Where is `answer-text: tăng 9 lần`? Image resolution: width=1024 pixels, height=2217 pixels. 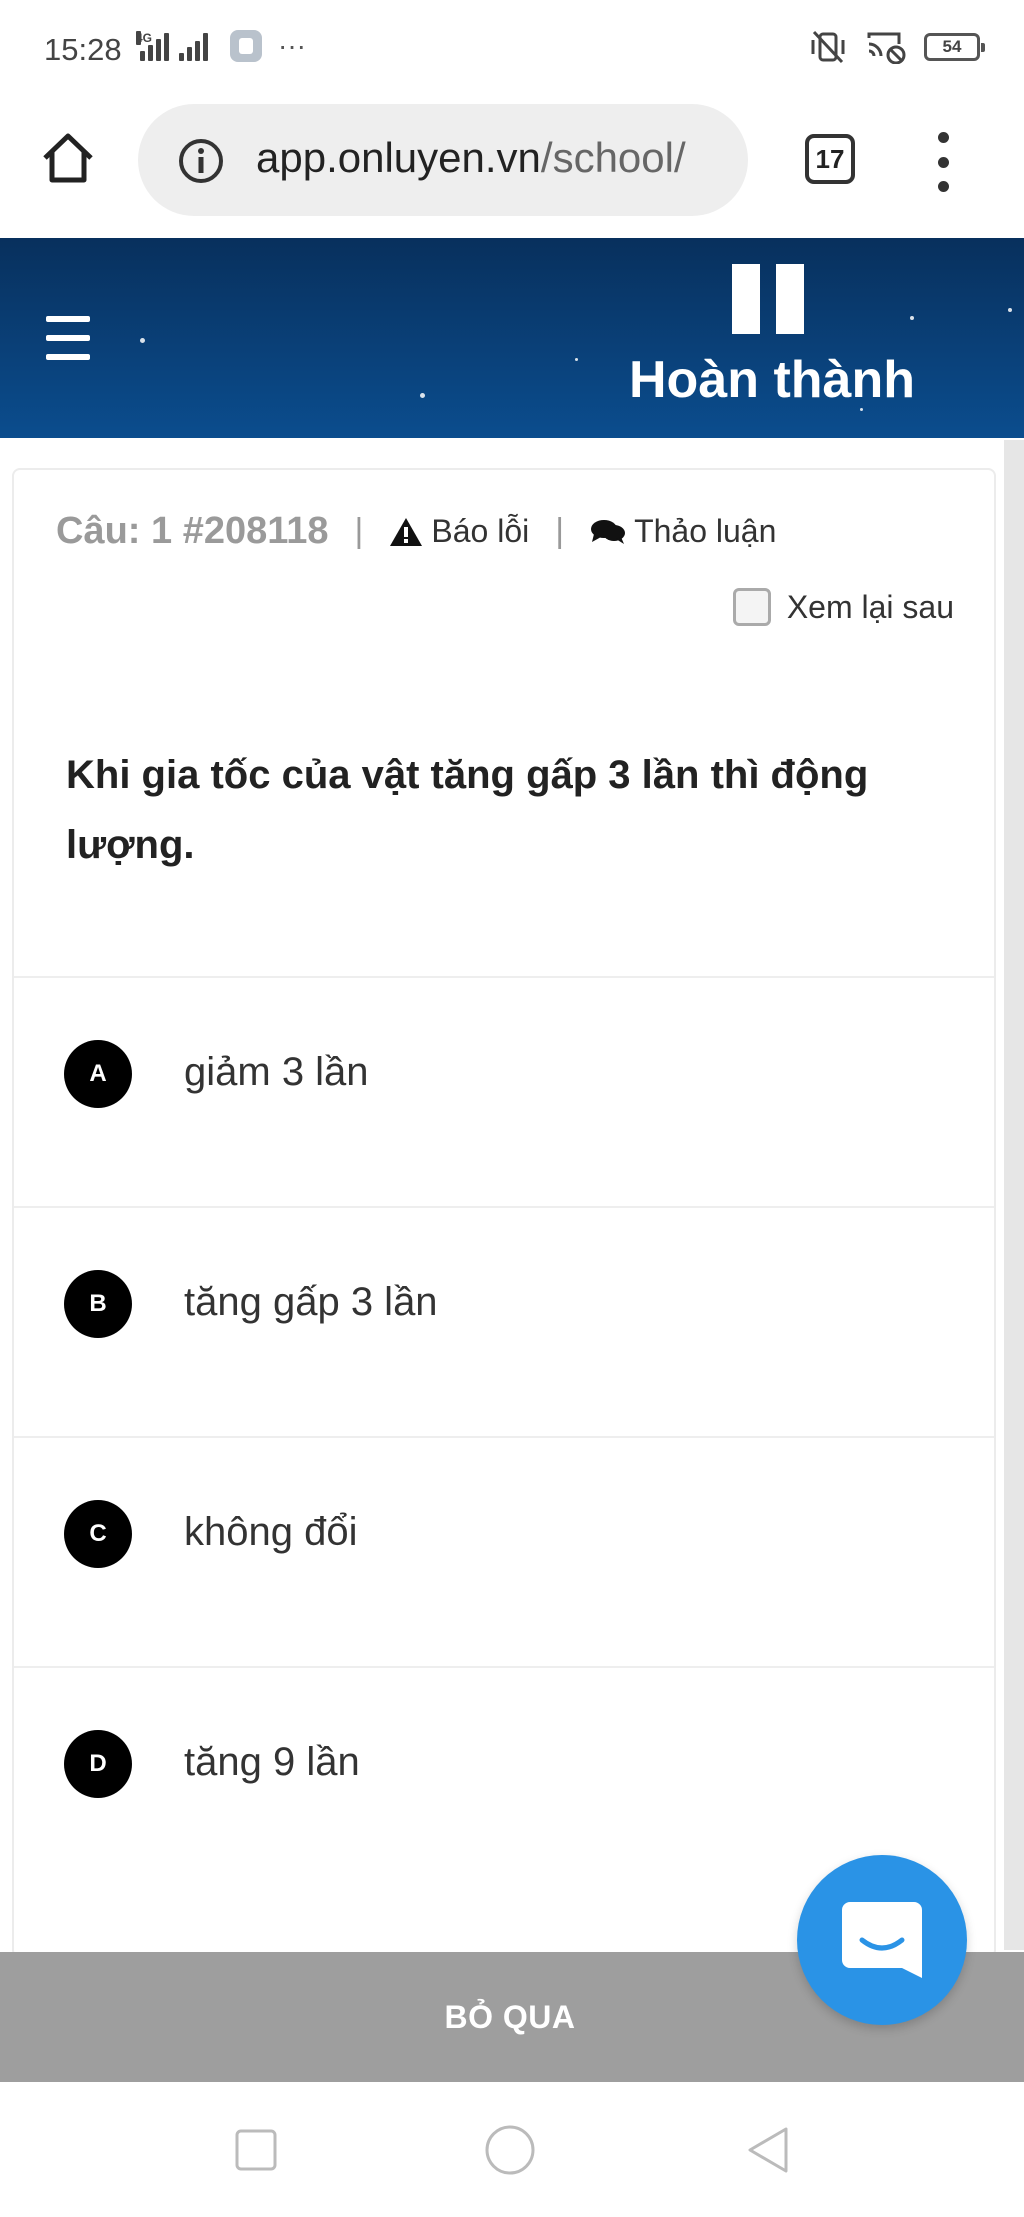
answer-text: tăng 9 lần is located at coordinates (272, 1762).